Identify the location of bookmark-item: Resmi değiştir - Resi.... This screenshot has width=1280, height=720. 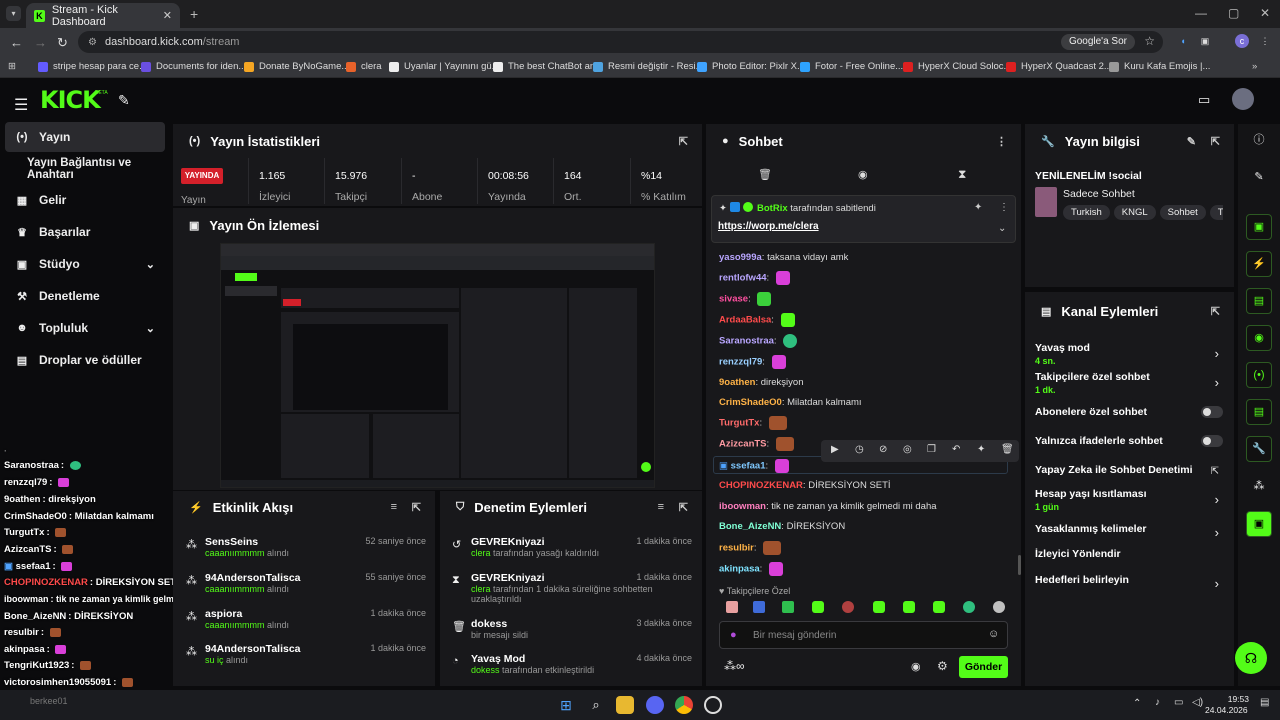
(648, 66).